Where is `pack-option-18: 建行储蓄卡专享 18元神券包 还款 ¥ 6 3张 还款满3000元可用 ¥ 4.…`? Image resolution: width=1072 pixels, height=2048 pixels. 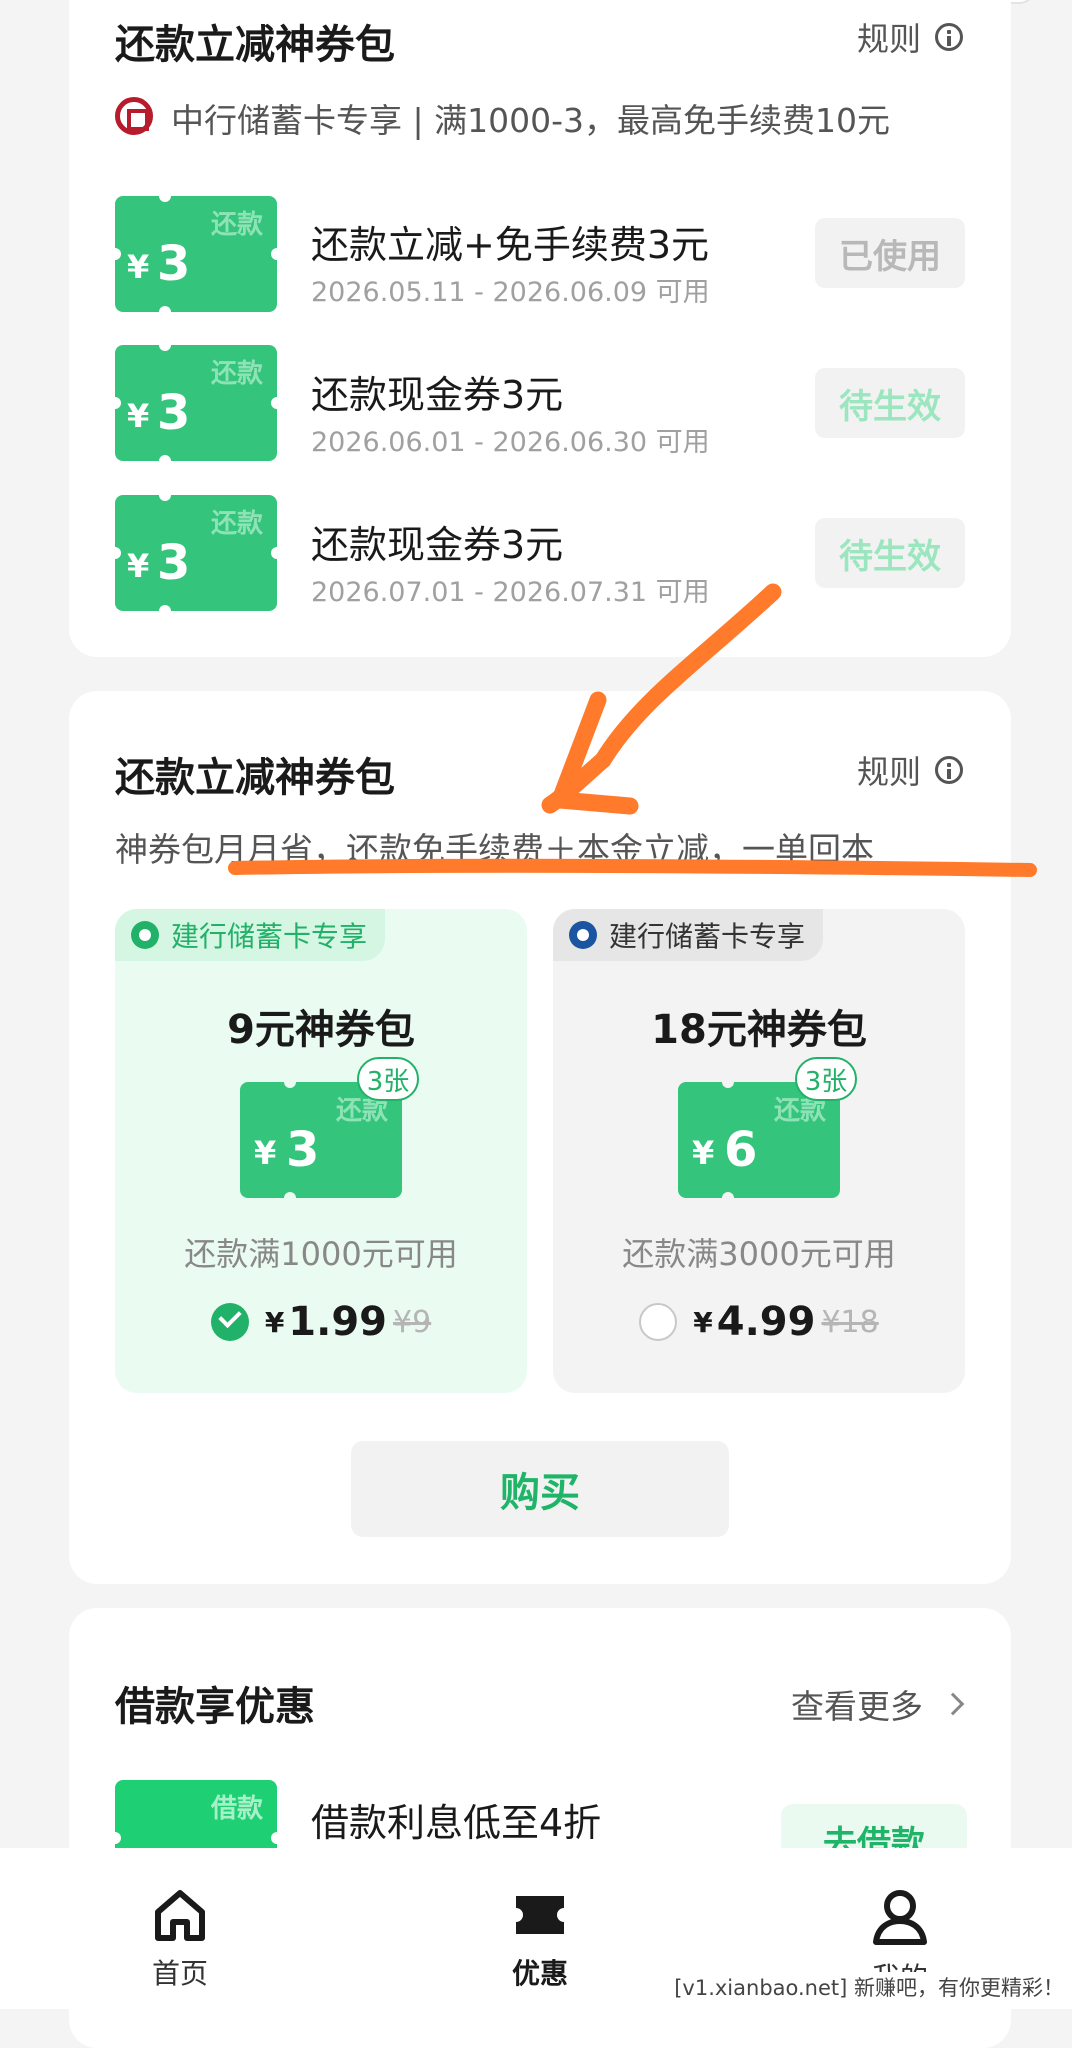
pack-option-18: 建行储蓄卡专享 18元神券包 还款 ¥ 6 3张 还款满3000元可用 ¥ 4.… is located at coordinates (759, 1151).